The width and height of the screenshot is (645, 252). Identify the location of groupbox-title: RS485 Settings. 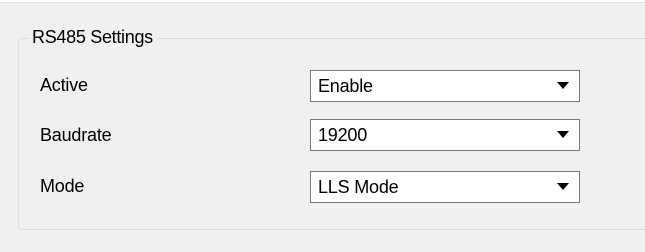
(92, 37).